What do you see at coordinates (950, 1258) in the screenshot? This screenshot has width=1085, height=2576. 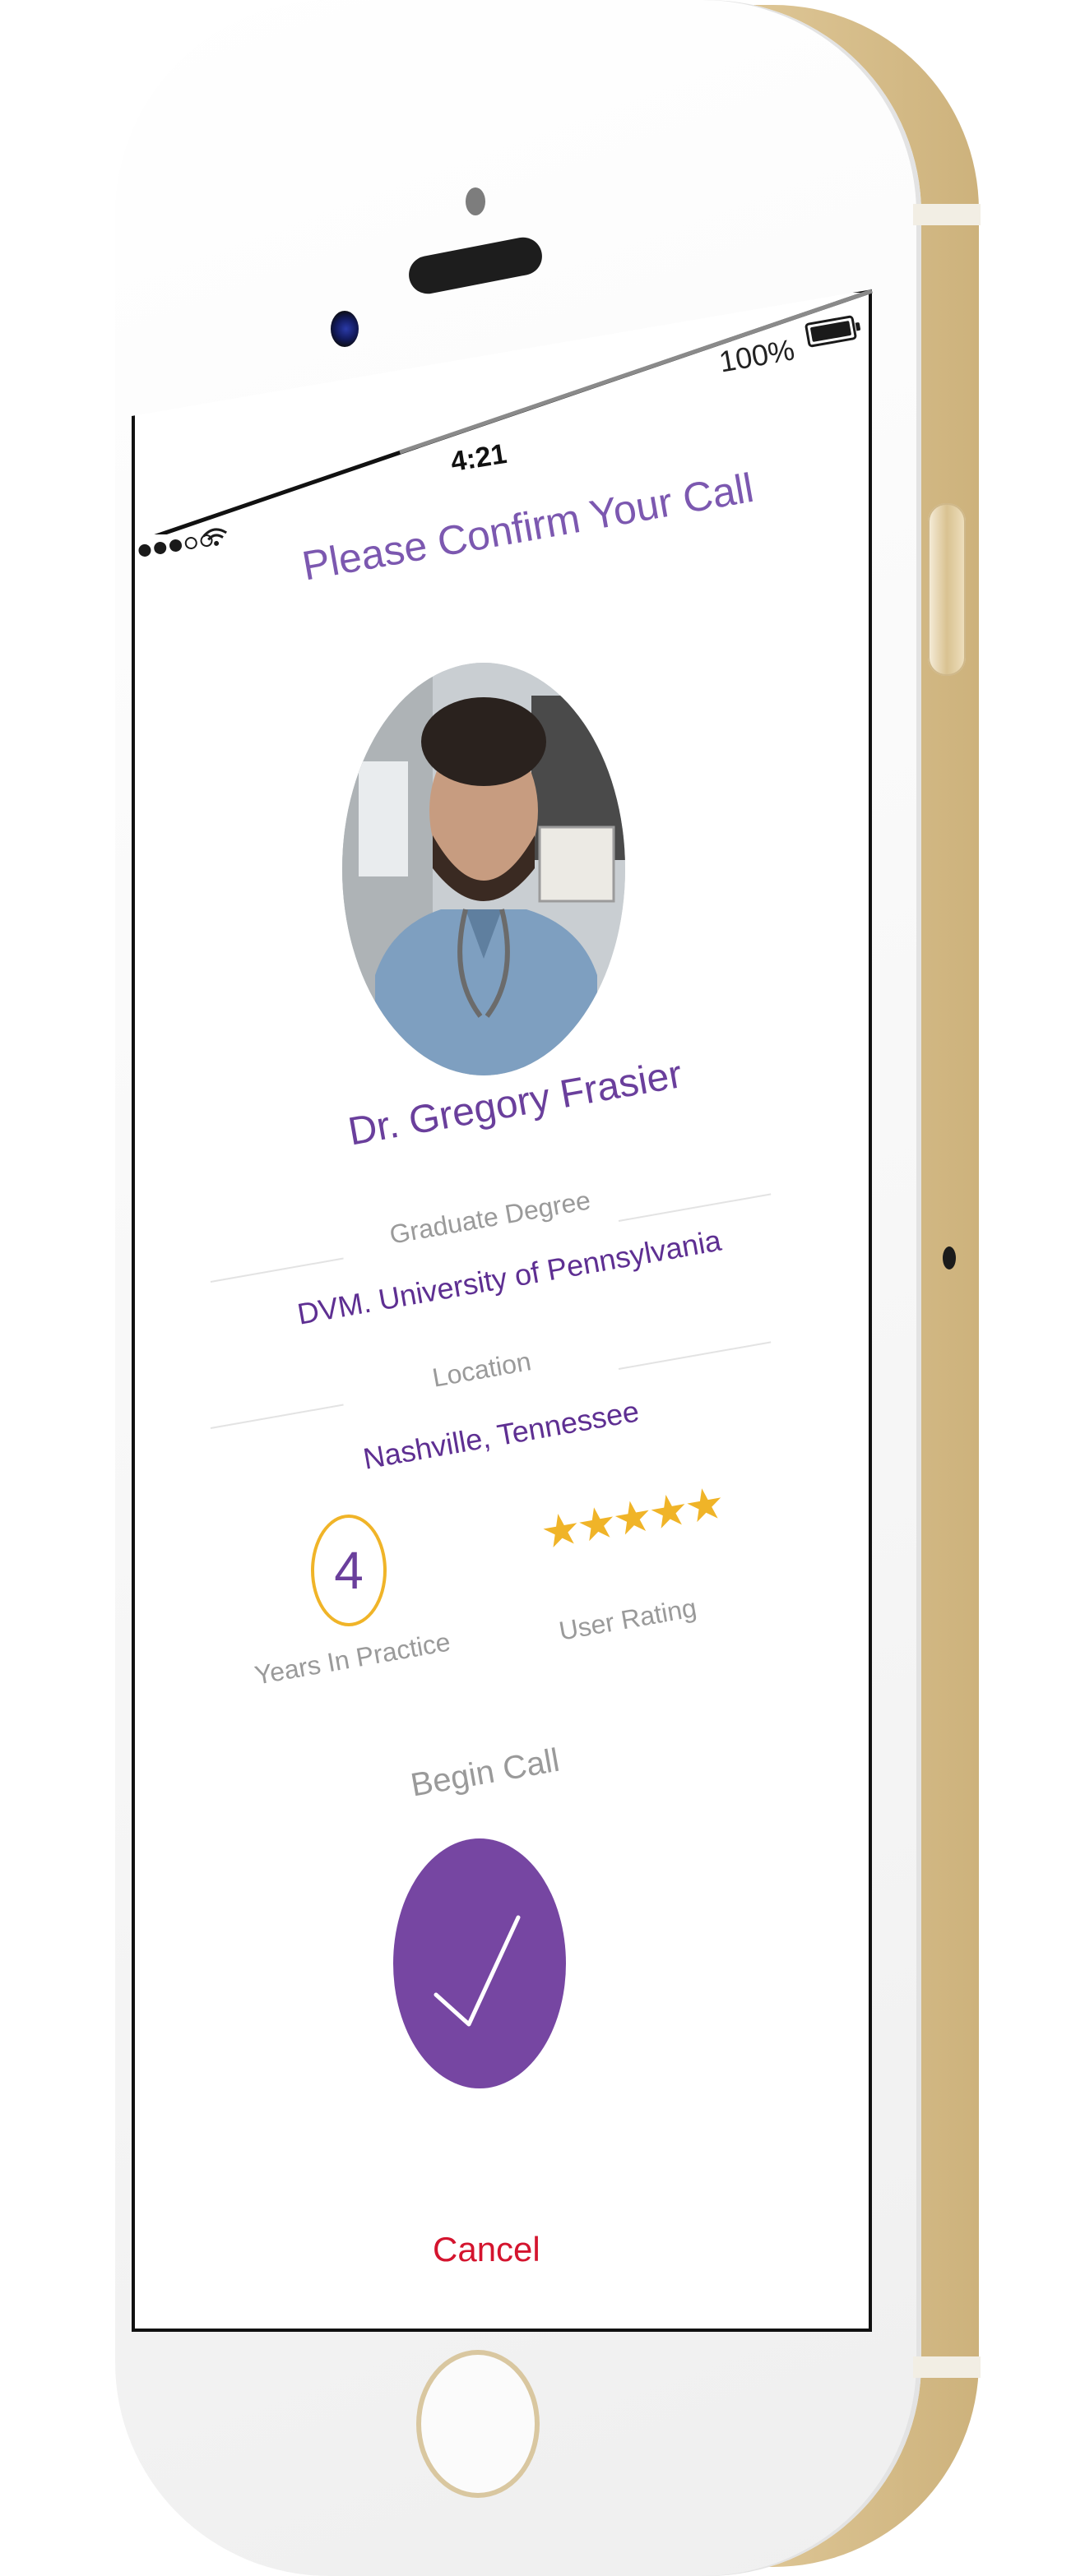 I see `side-hole` at bounding box center [950, 1258].